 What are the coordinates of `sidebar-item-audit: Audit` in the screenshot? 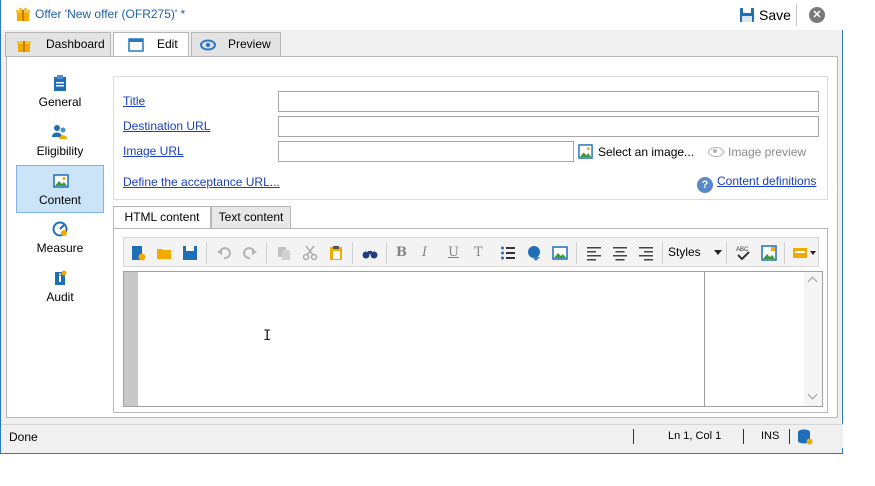 It's located at (60, 286).